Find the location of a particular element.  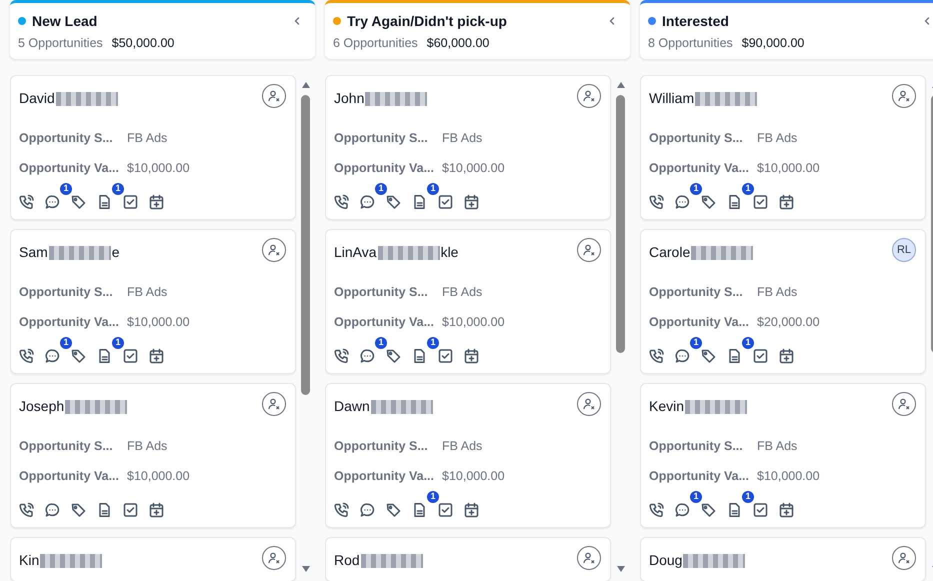

opportunity-card: David Opportunity S... FB Ads Opportunity Va... $10,000.00 1 1 is located at coordinates (153, 147).